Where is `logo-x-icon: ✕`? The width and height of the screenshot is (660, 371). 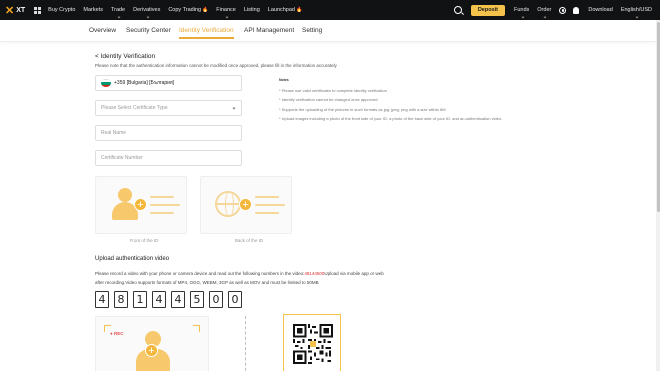
logo-x-icon: ✕ is located at coordinates (10, 10).